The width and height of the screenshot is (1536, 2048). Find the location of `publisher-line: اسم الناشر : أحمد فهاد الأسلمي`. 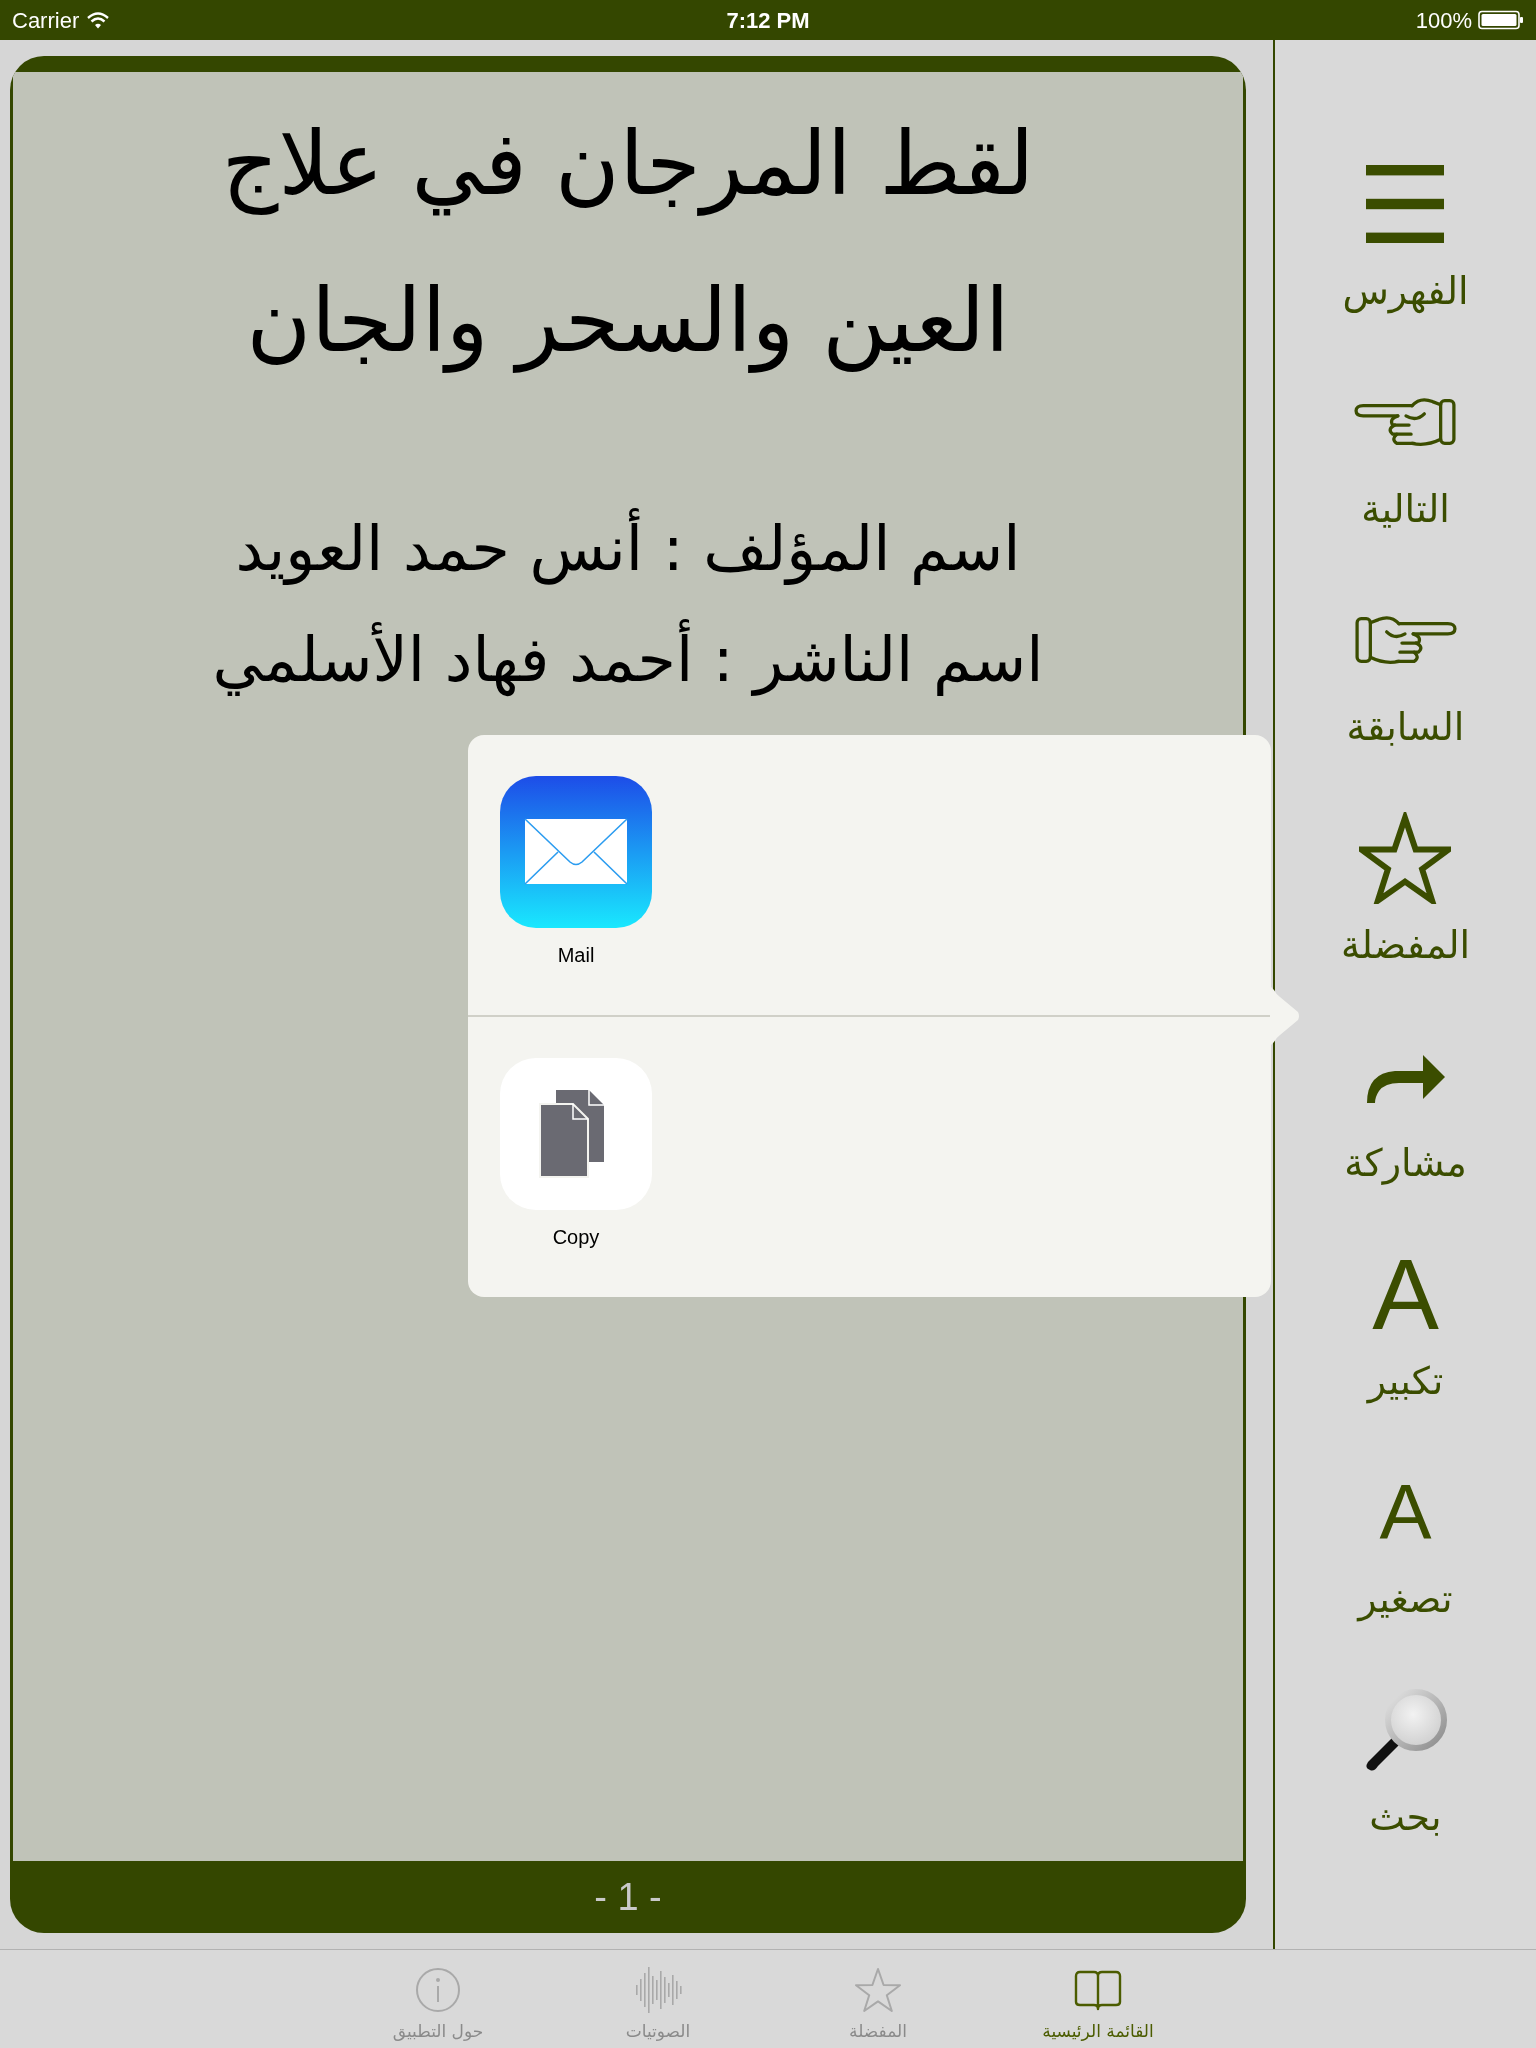

publisher-line: اسم الناشر : أحمد فهاد الأسلمي is located at coordinates (628, 659).